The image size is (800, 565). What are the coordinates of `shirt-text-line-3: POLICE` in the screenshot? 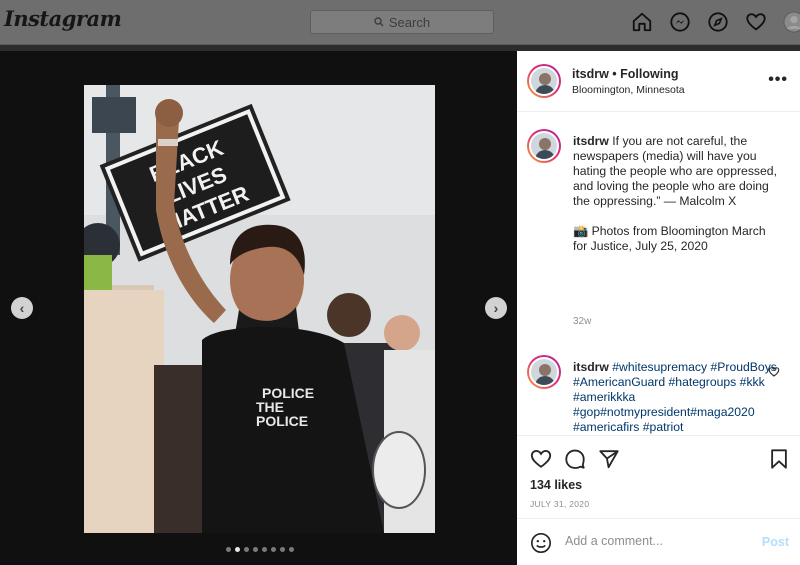 It's located at (282, 421).